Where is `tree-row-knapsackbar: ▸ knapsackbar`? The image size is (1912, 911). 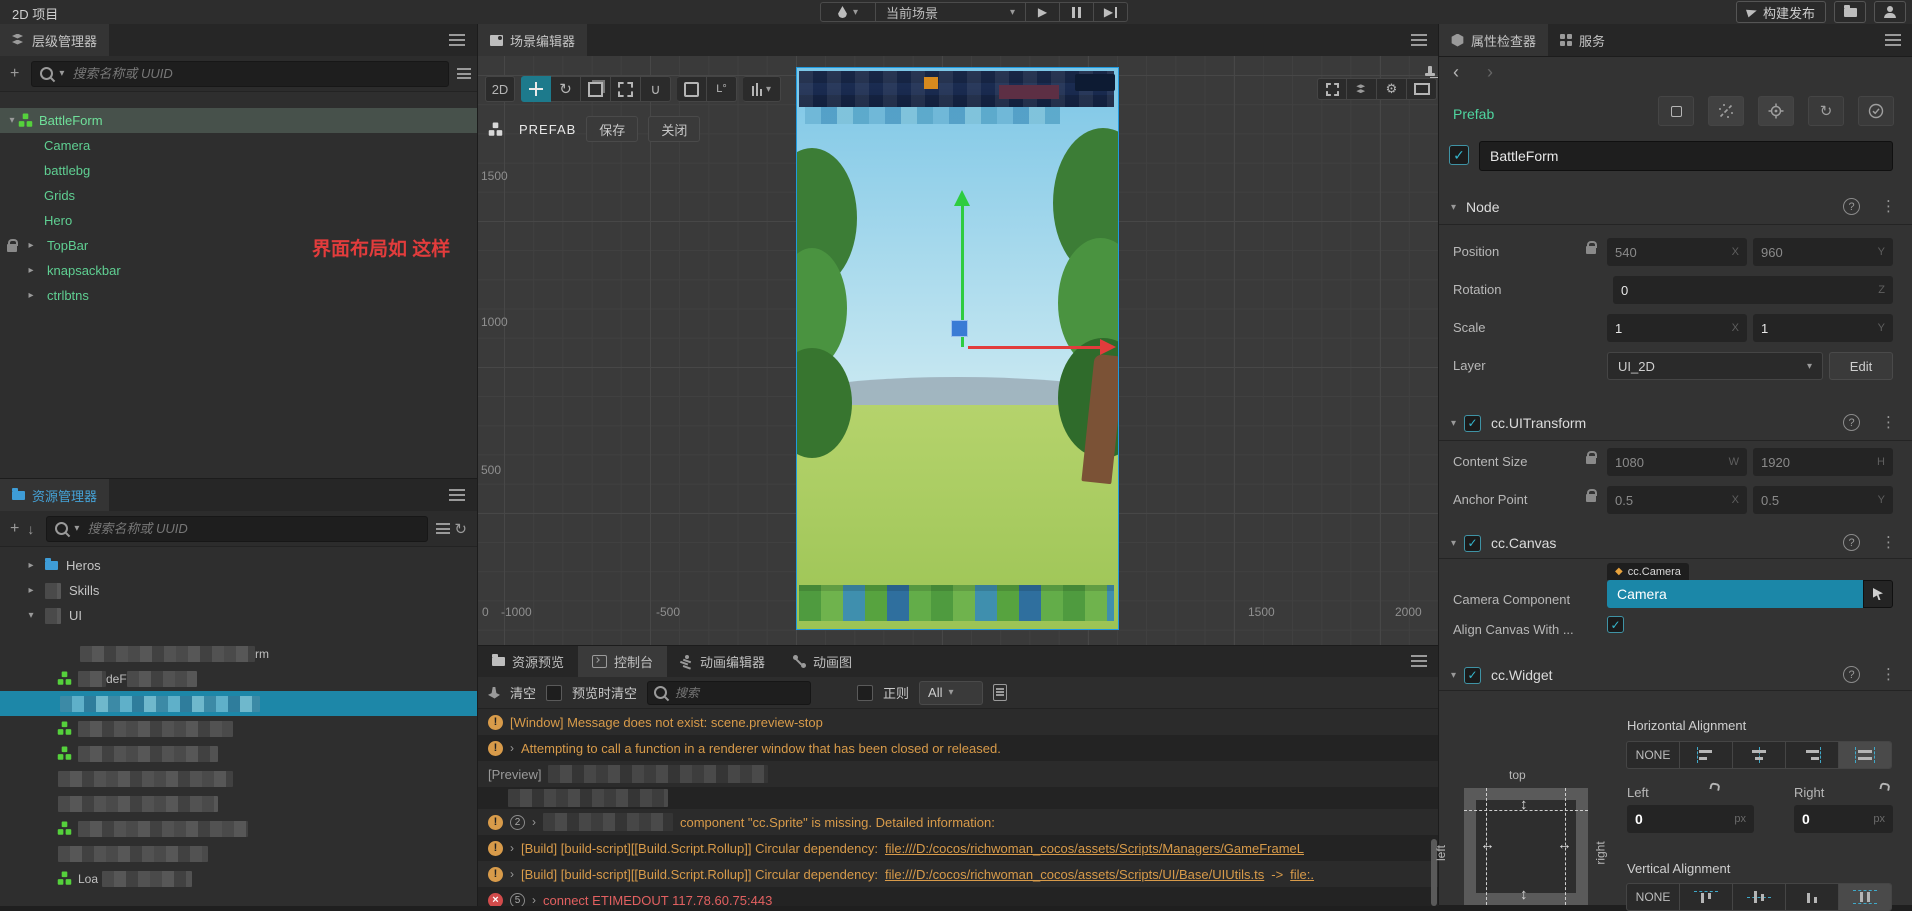 tree-row-knapsackbar: ▸ knapsackbar is located at coordinates (238, 270).